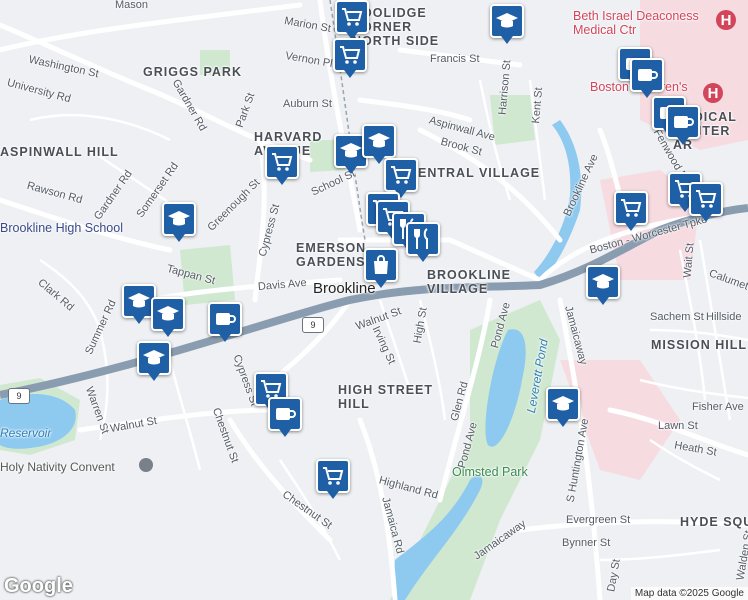  Describe the element at coordinates (344, 288) in the screenshot. I see `town-label: Brookline` at that location.